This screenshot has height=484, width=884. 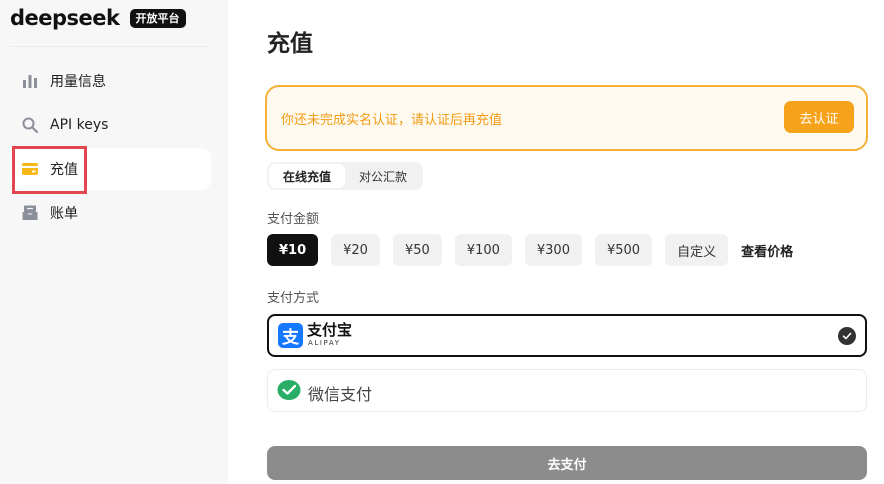 I want to click on sidebar-item-label: 用量信息, so click(x=78, y=82).